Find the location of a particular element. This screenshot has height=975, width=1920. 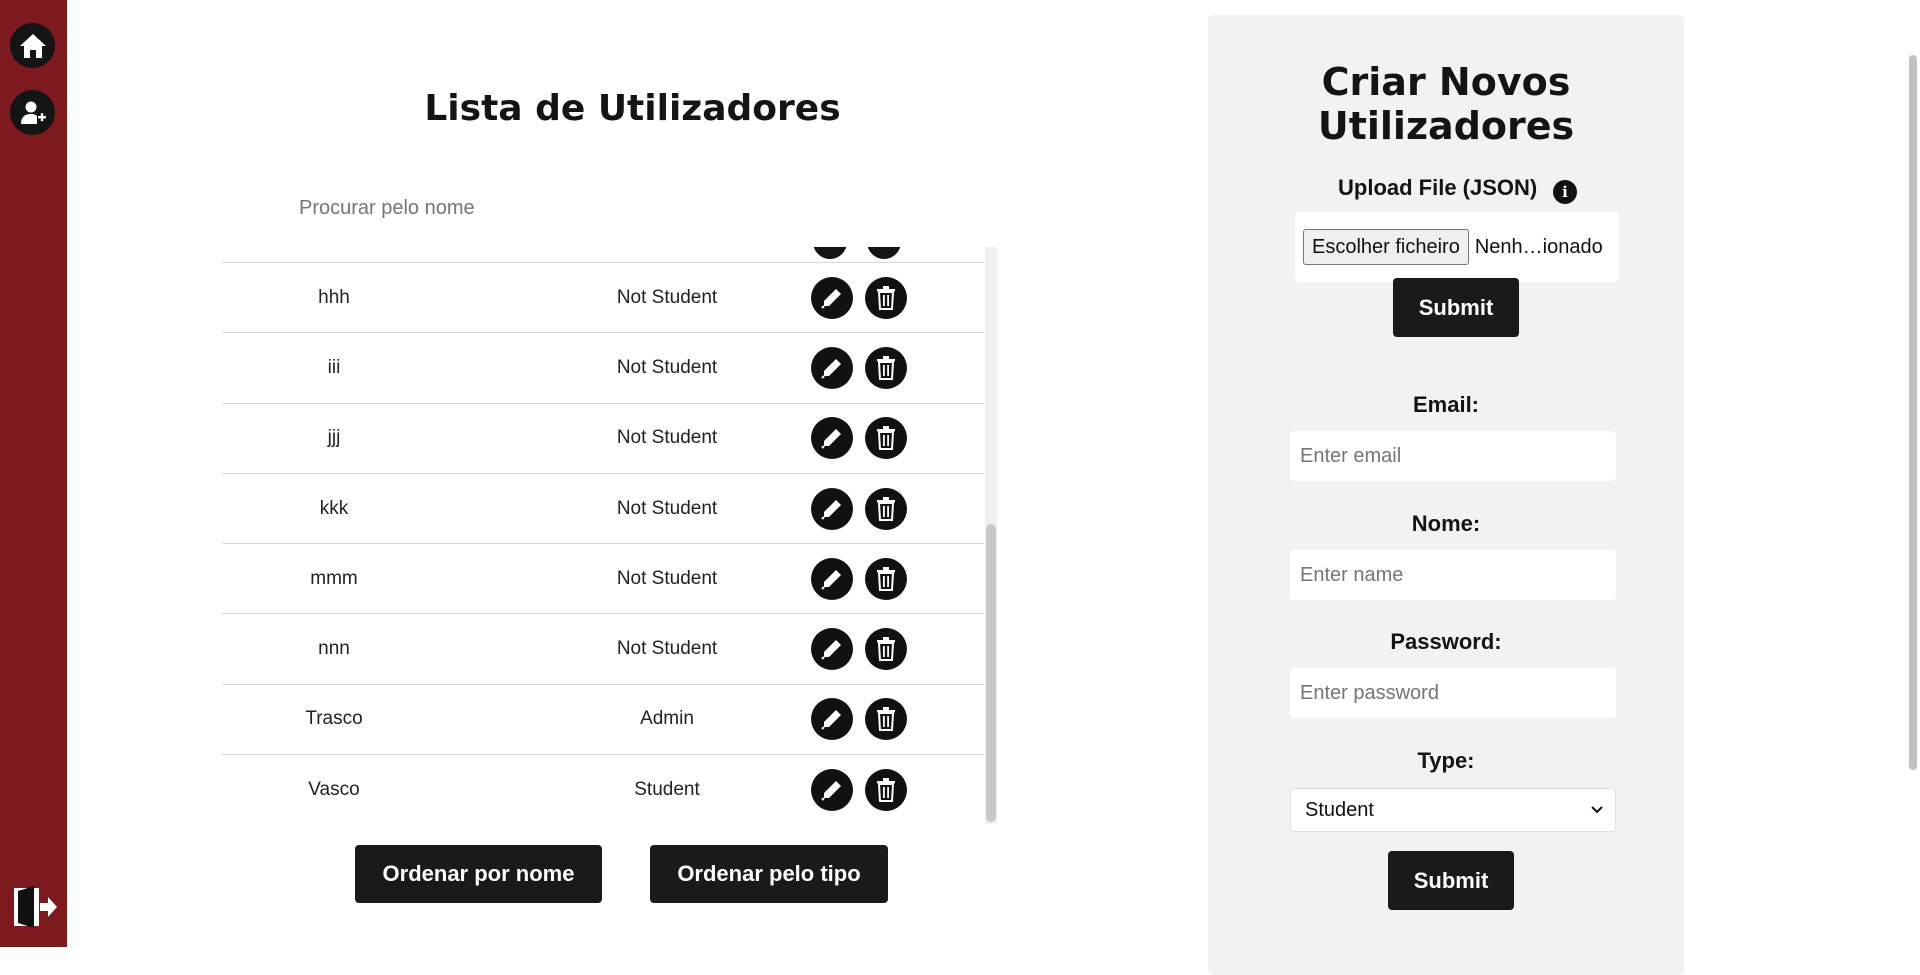

table-row: kkk Not Student is located at coordinates (603, 509).